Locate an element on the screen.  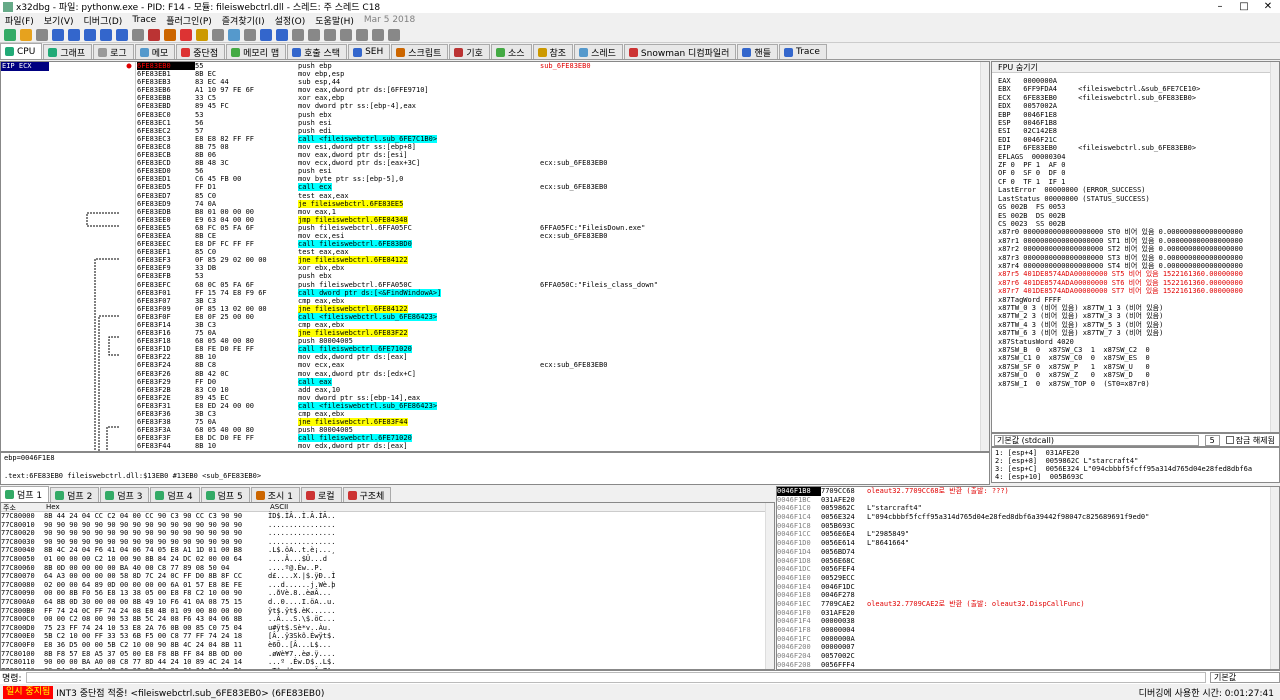
dump-tab-5: 조시 1 is located at coordinates (275, 494).